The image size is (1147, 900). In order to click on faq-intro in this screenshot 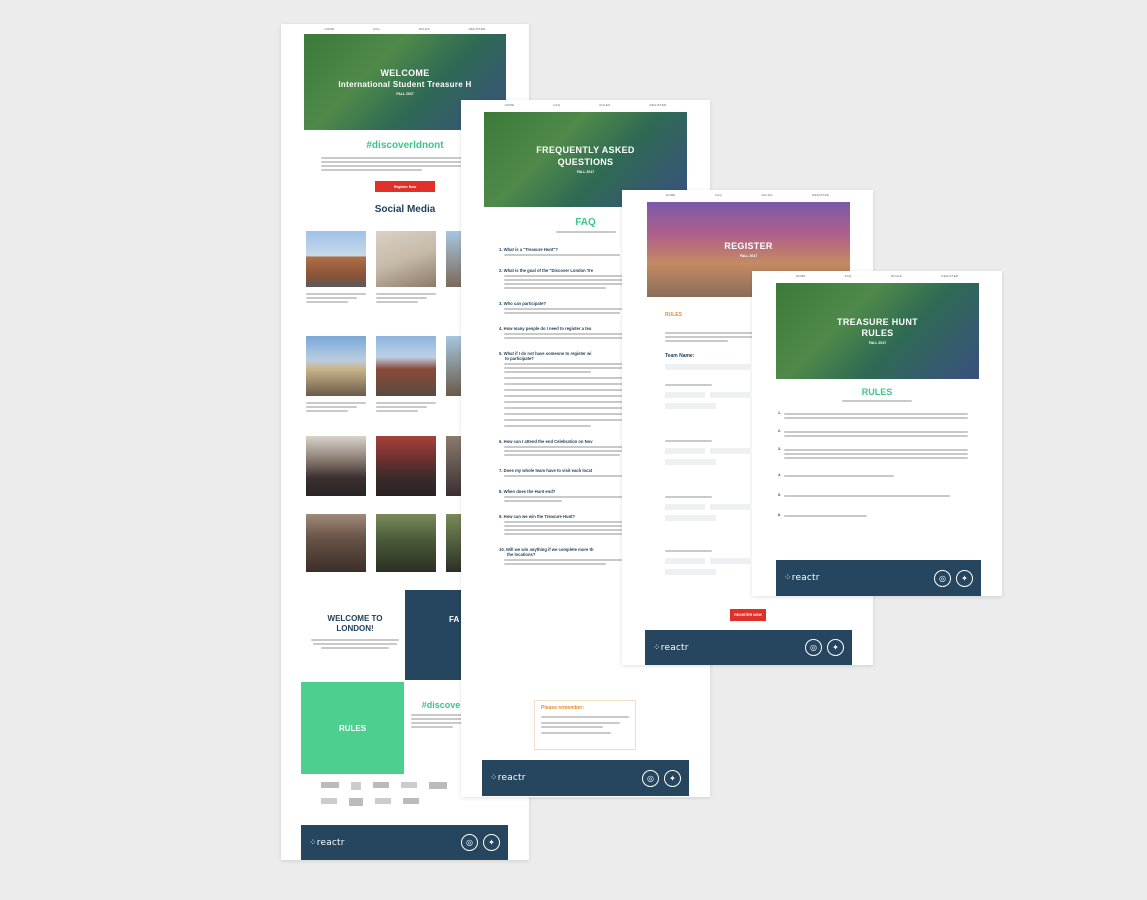, I will do `click(585, 232)`.